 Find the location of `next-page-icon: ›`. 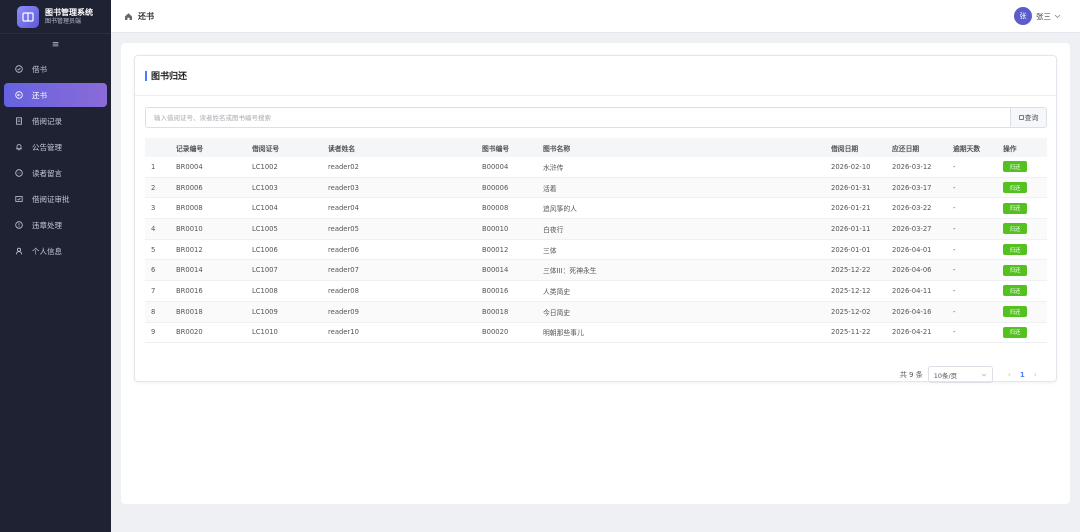

next-page-icon: › is located at coordinates (1035, 374).